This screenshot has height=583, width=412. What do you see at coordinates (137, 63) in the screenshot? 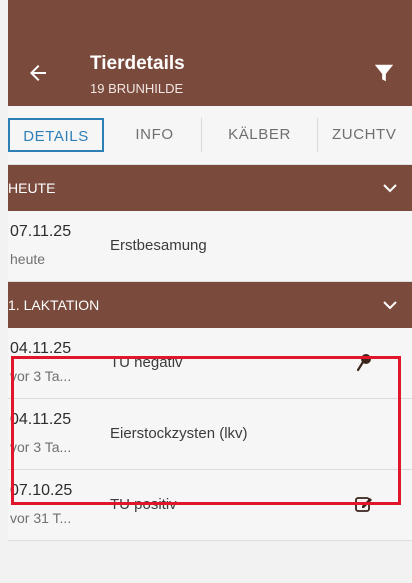
I see `page-title: Tierdetails` at bounding box center [137, 63].